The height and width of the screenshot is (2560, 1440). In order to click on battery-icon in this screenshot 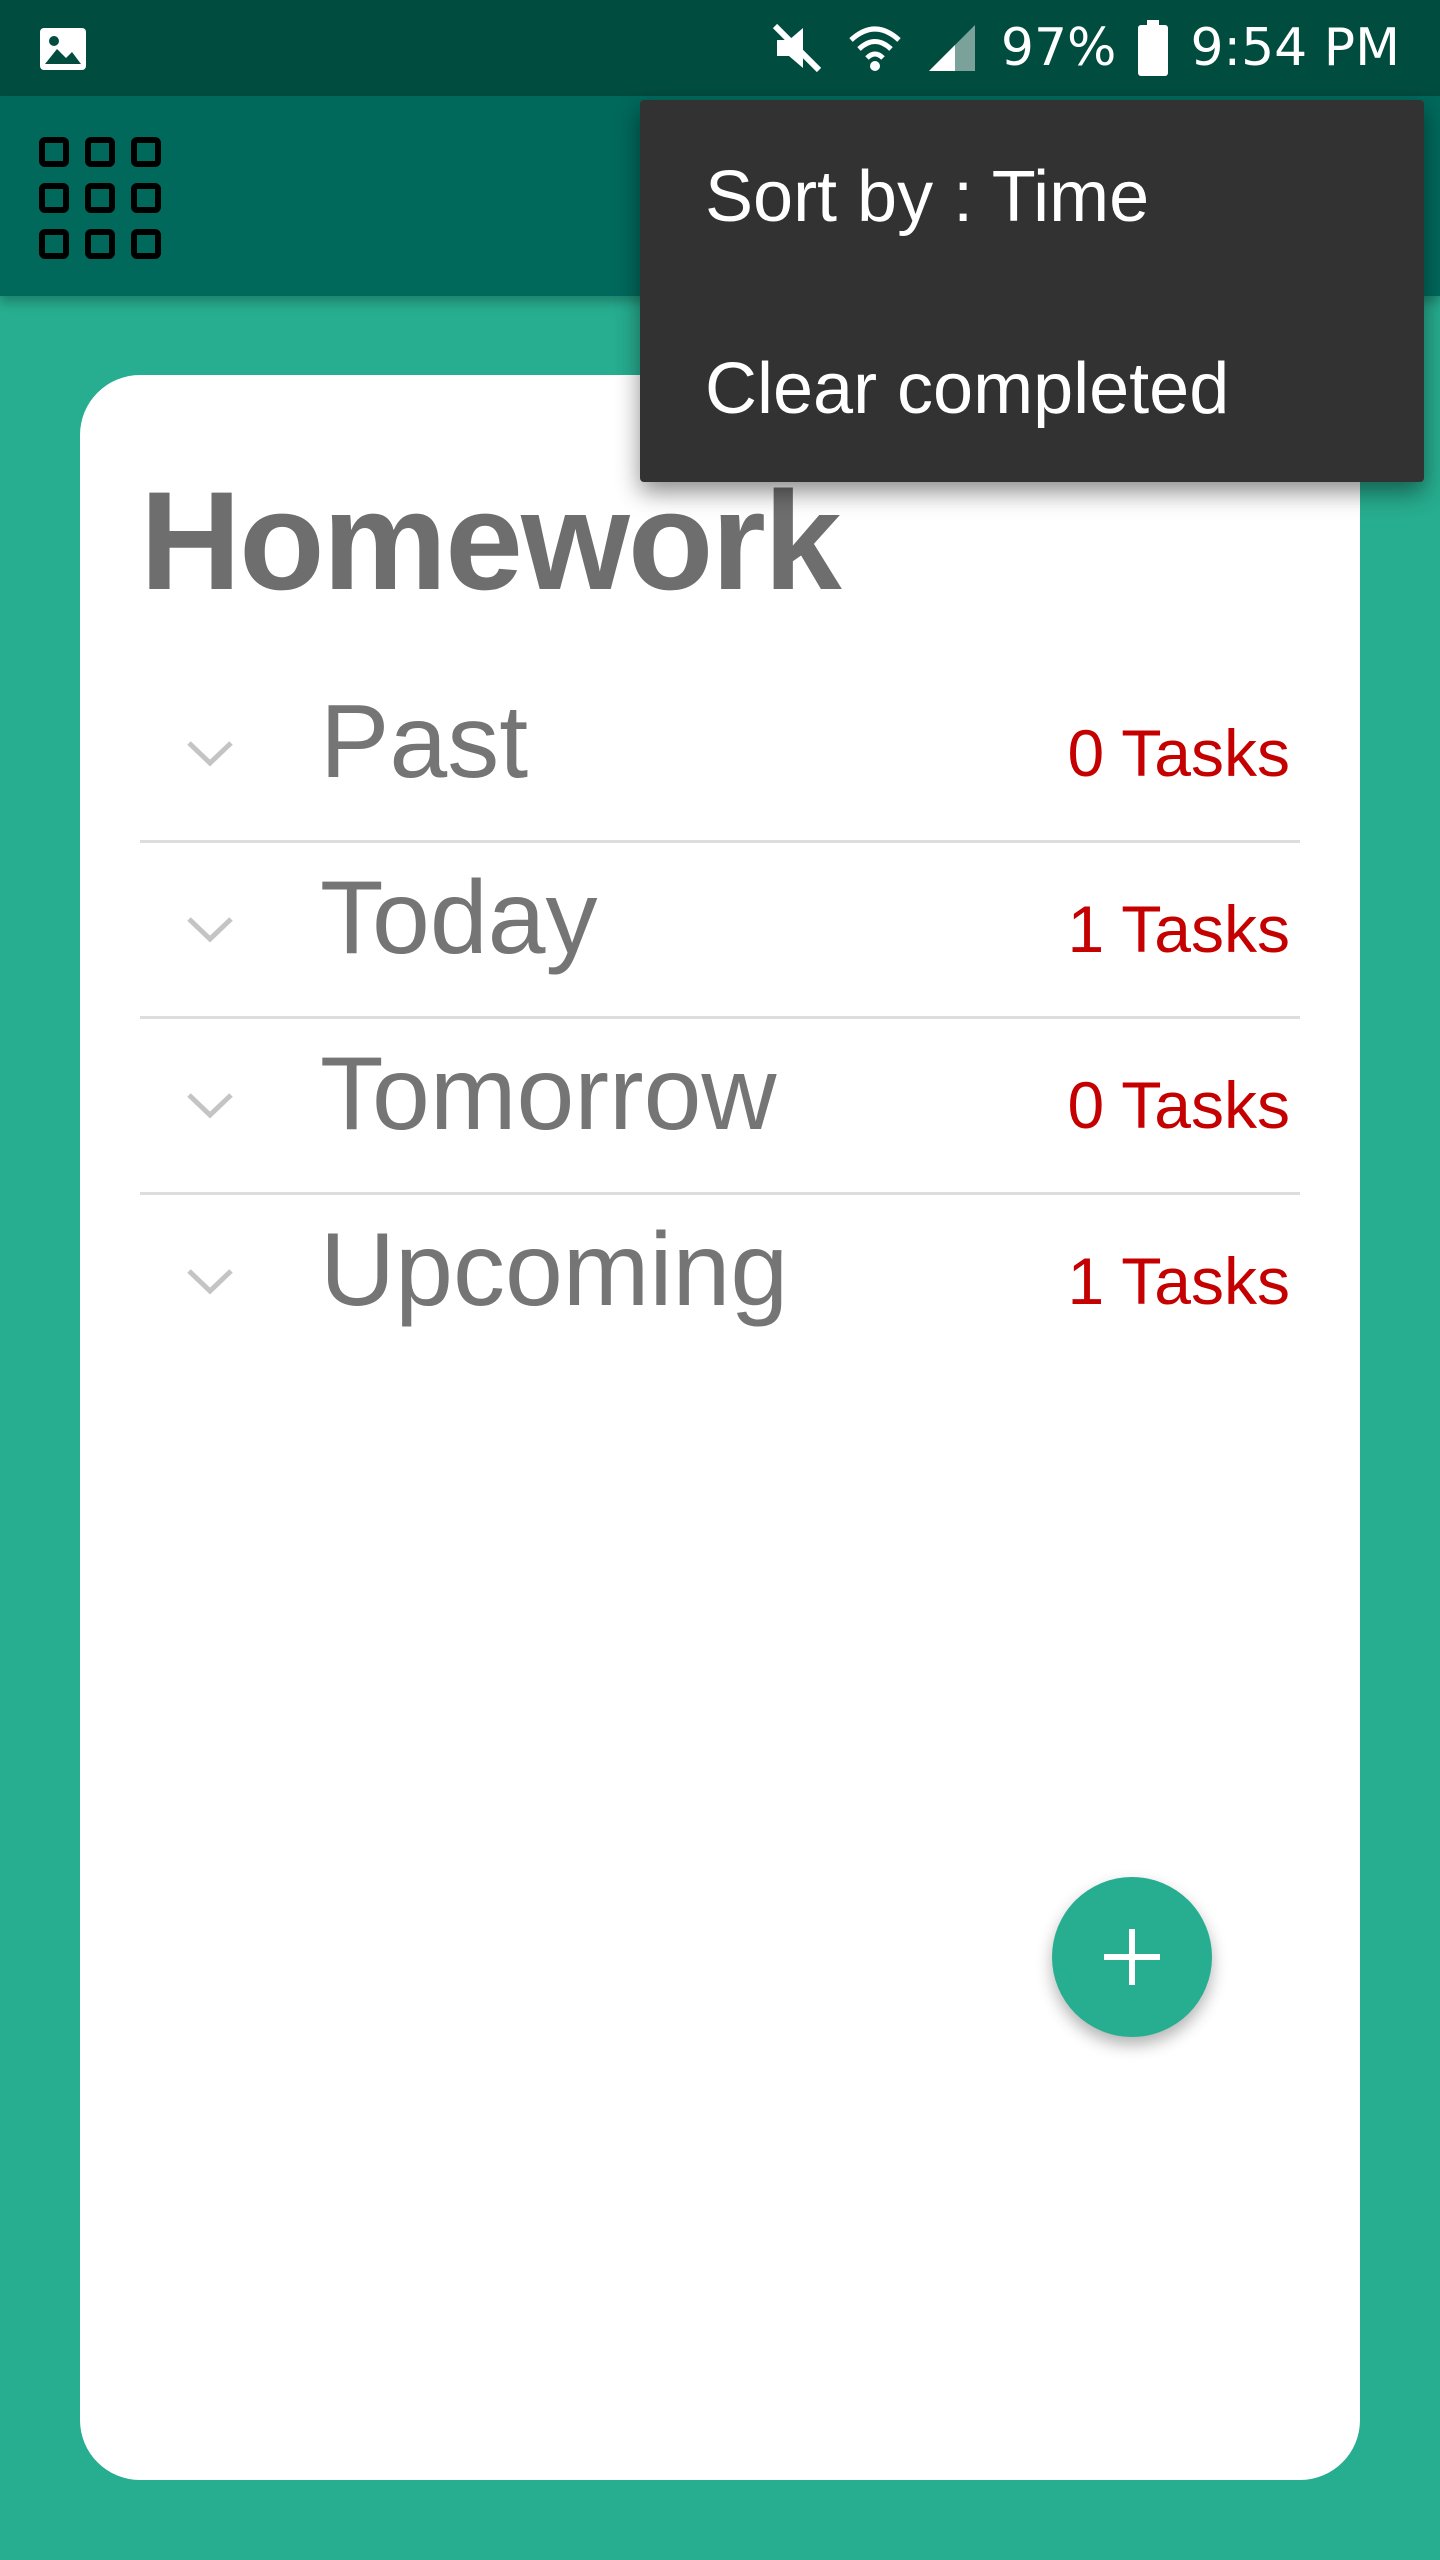, I will do `click(1153, 48)`.